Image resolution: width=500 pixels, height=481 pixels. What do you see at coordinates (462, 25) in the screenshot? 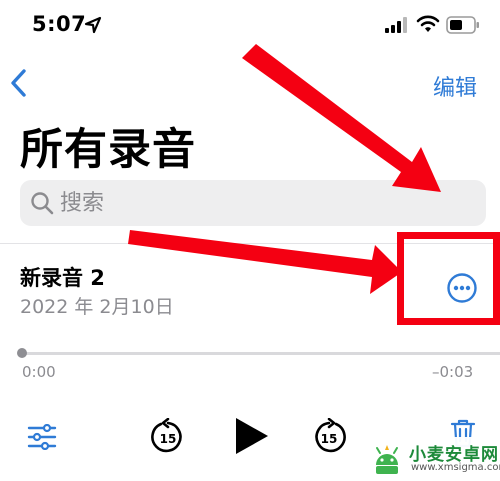
I see `battery-icon` at bounding box center [462, 25].